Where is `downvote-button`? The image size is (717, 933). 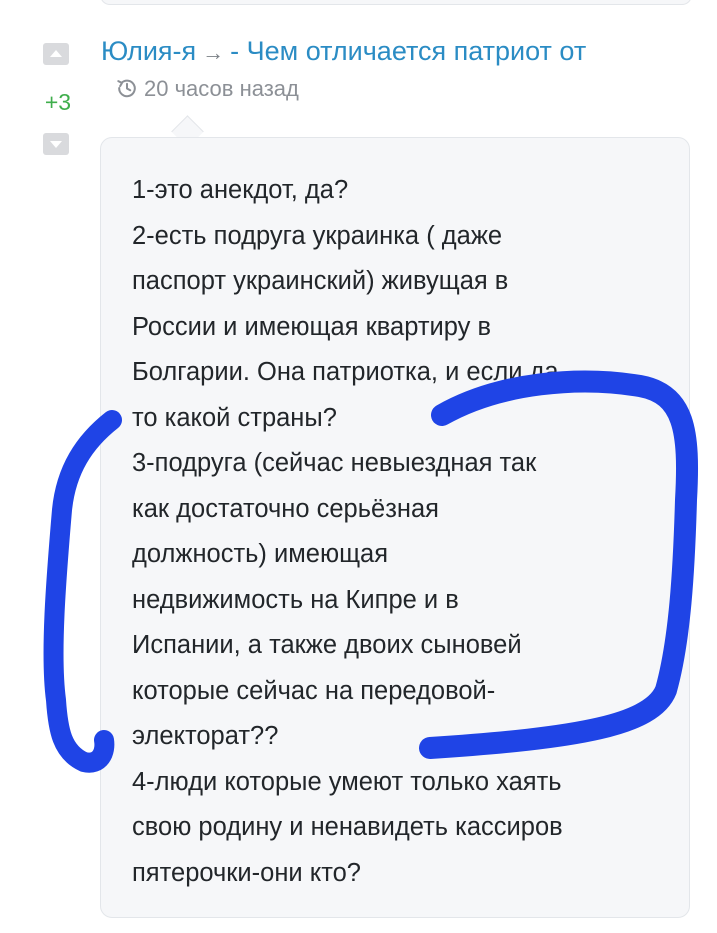
downvote-button is located at coordinates (56, 144).